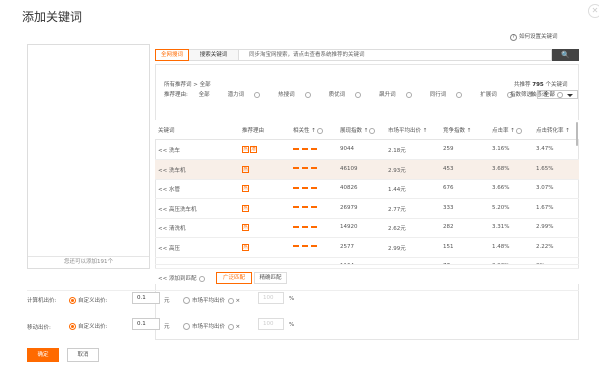 The image size is (599, 374). I want to click on index-filter: 指数筛选: 全部, so click(544, 94).